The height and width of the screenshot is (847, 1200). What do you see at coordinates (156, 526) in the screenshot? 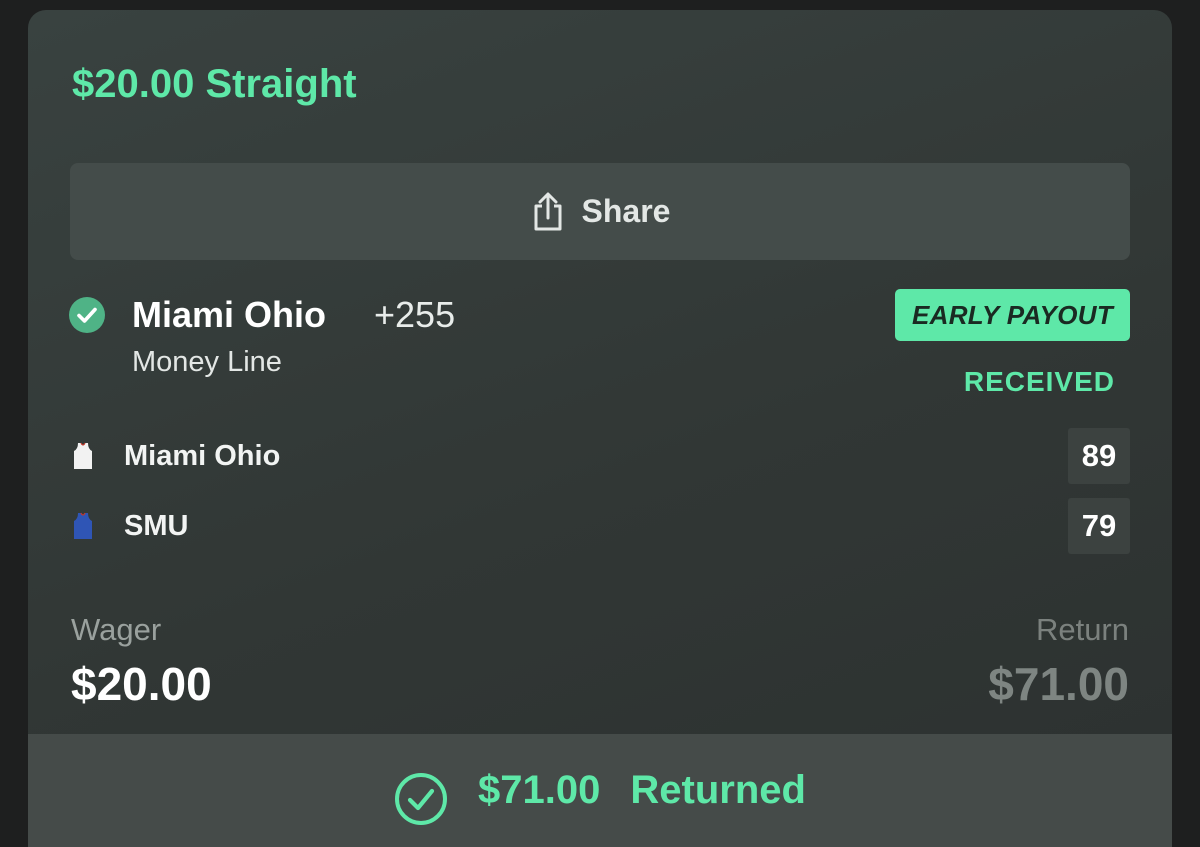
I see `team-name: SMU` at bounding box center [156, 526].